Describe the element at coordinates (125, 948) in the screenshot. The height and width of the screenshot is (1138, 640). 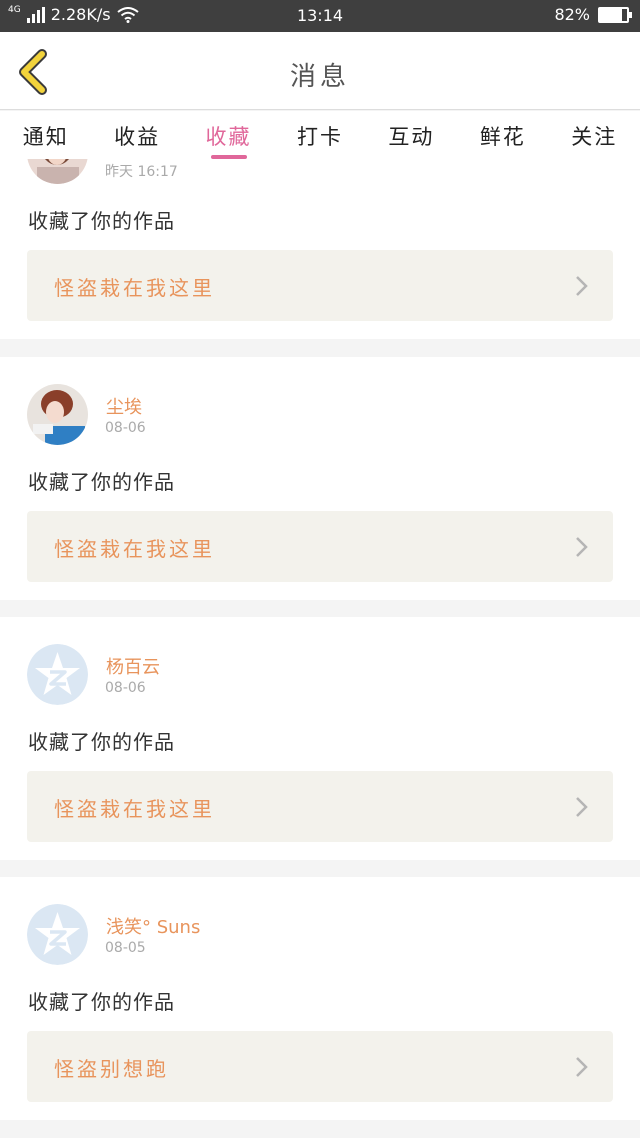
I see `notification-date: 08-05` at that location.